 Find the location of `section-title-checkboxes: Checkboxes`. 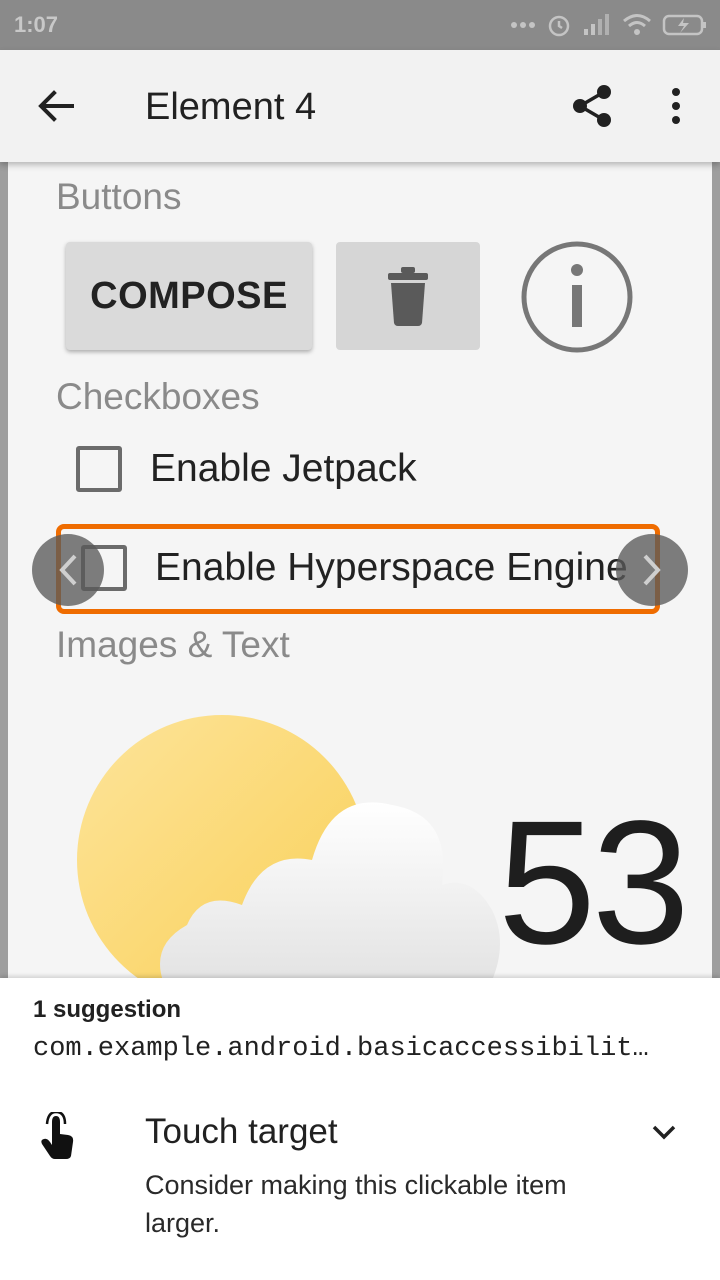

section-title-checkboxes: Checkboxes is located at coordinates (158, 396).